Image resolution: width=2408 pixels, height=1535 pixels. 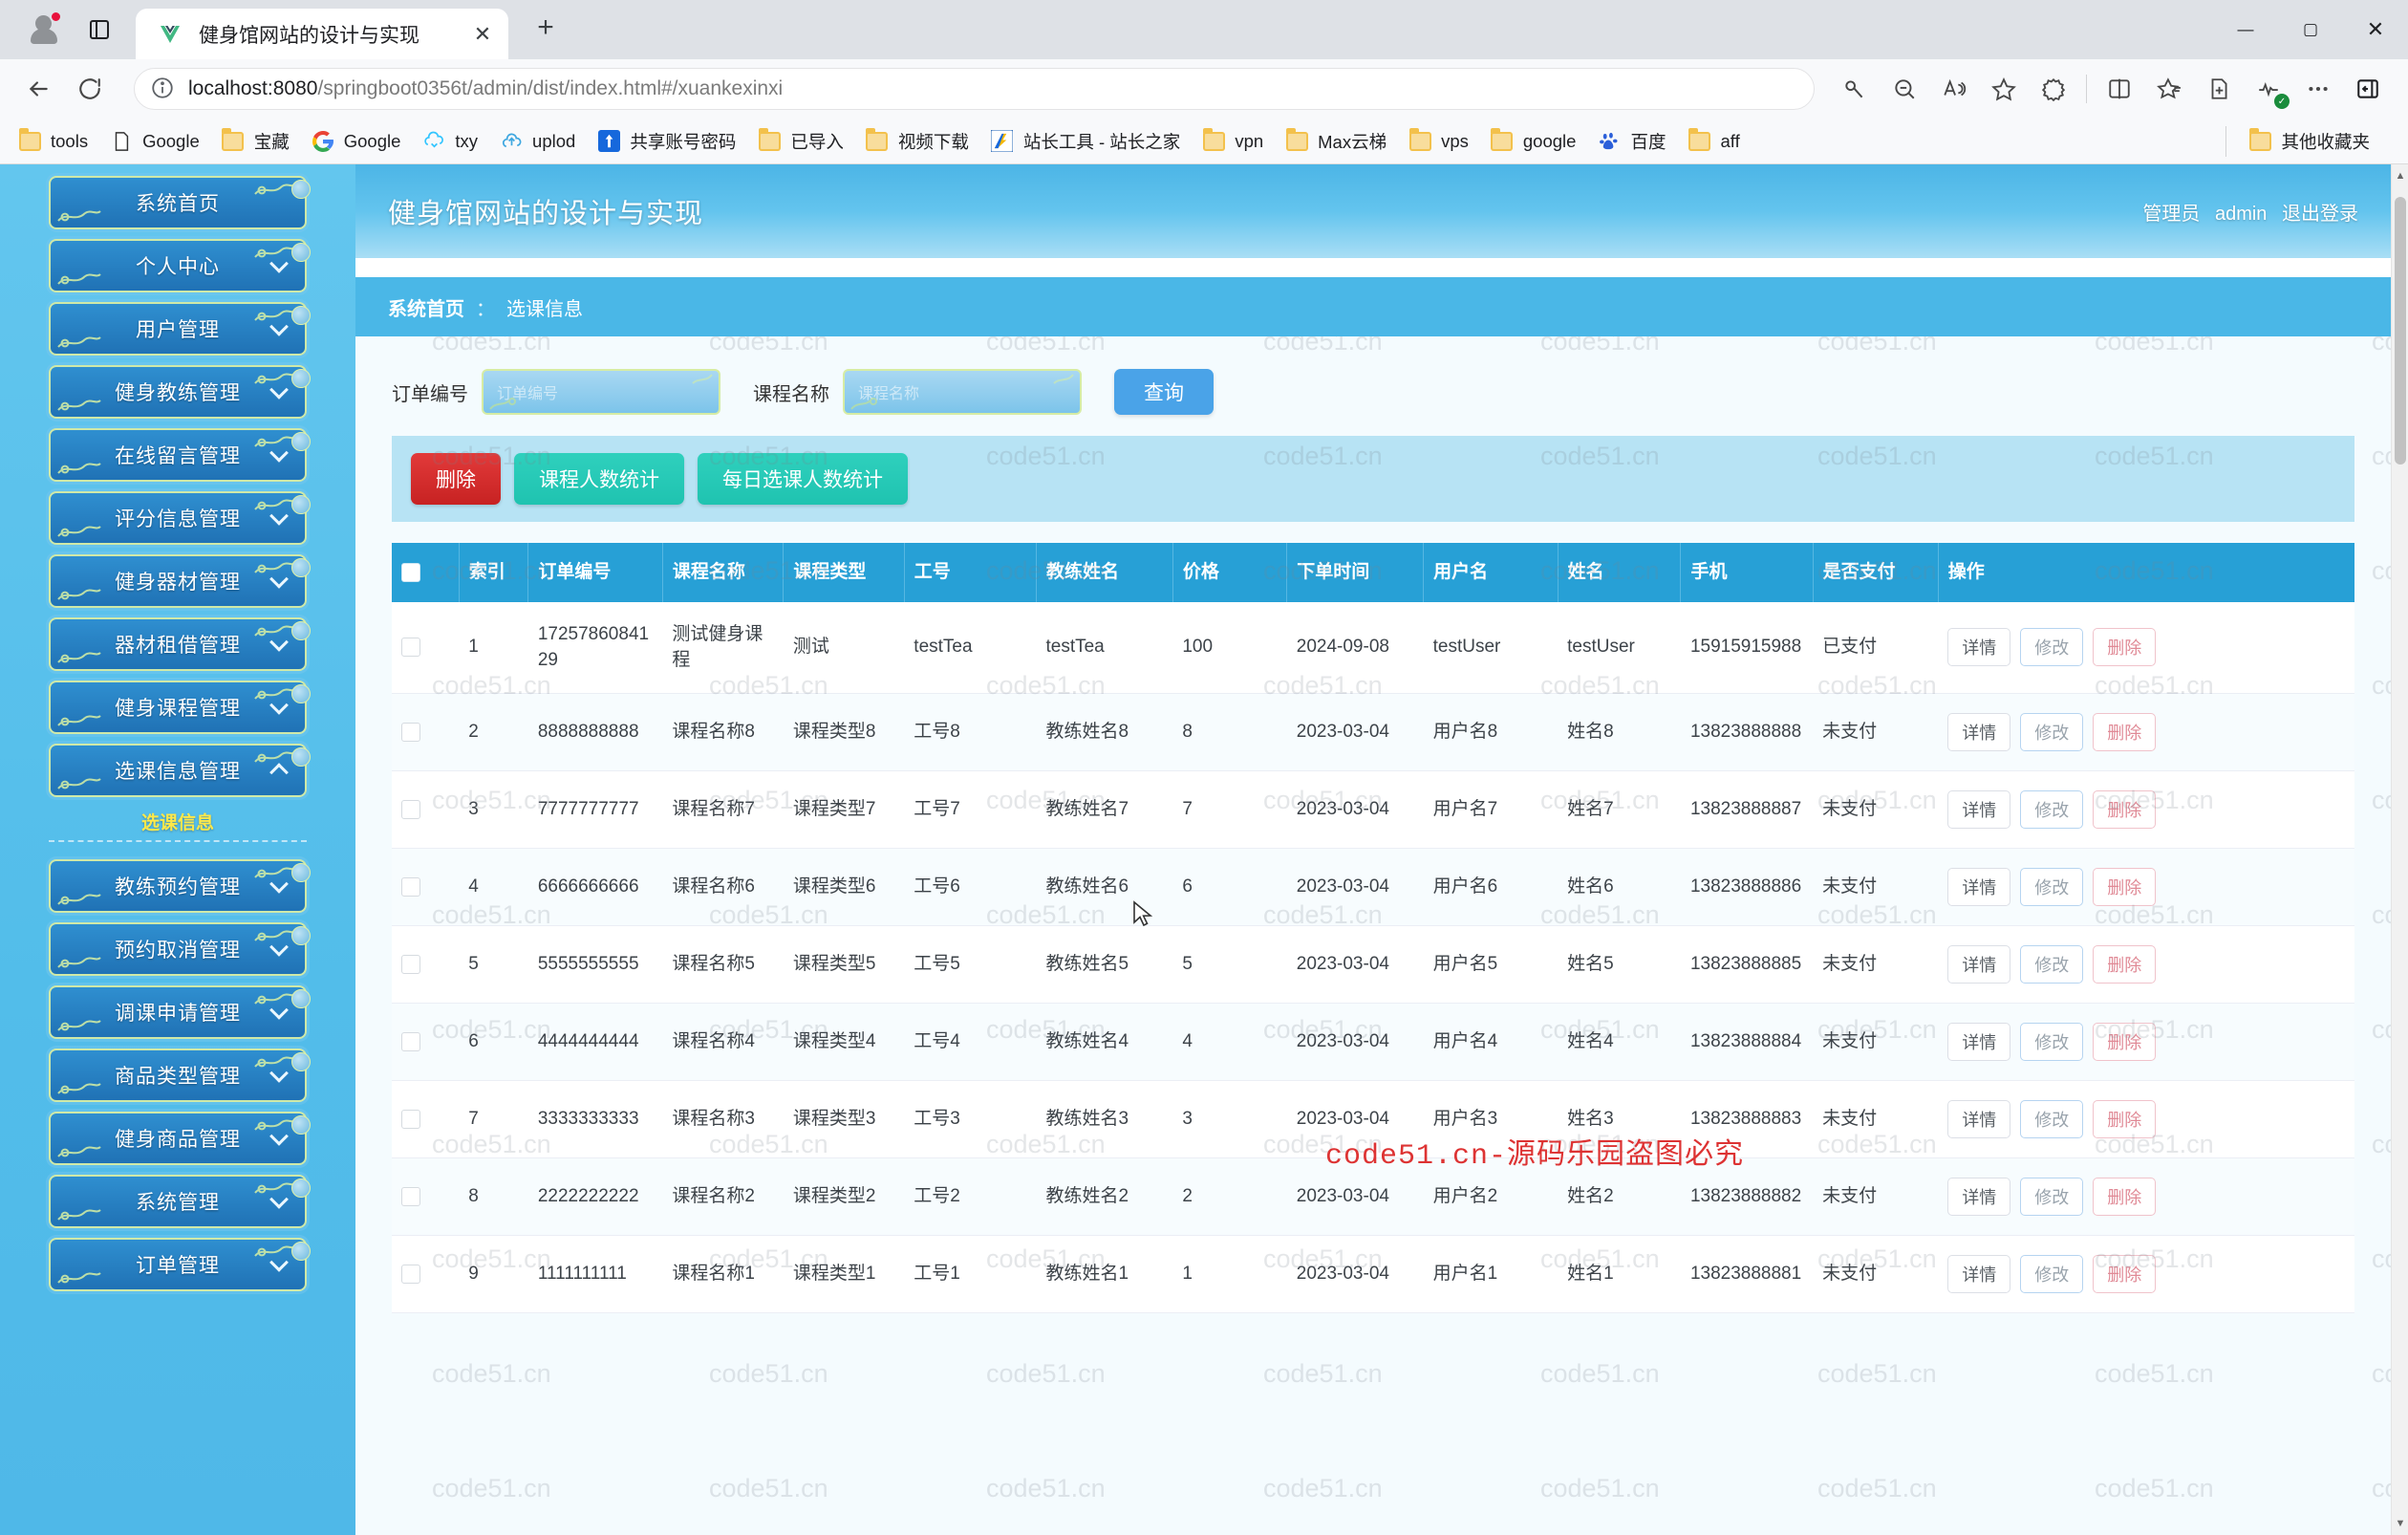 I want to click on sidebar-item-6: 健身器材管理, so click(x=180, y=581).